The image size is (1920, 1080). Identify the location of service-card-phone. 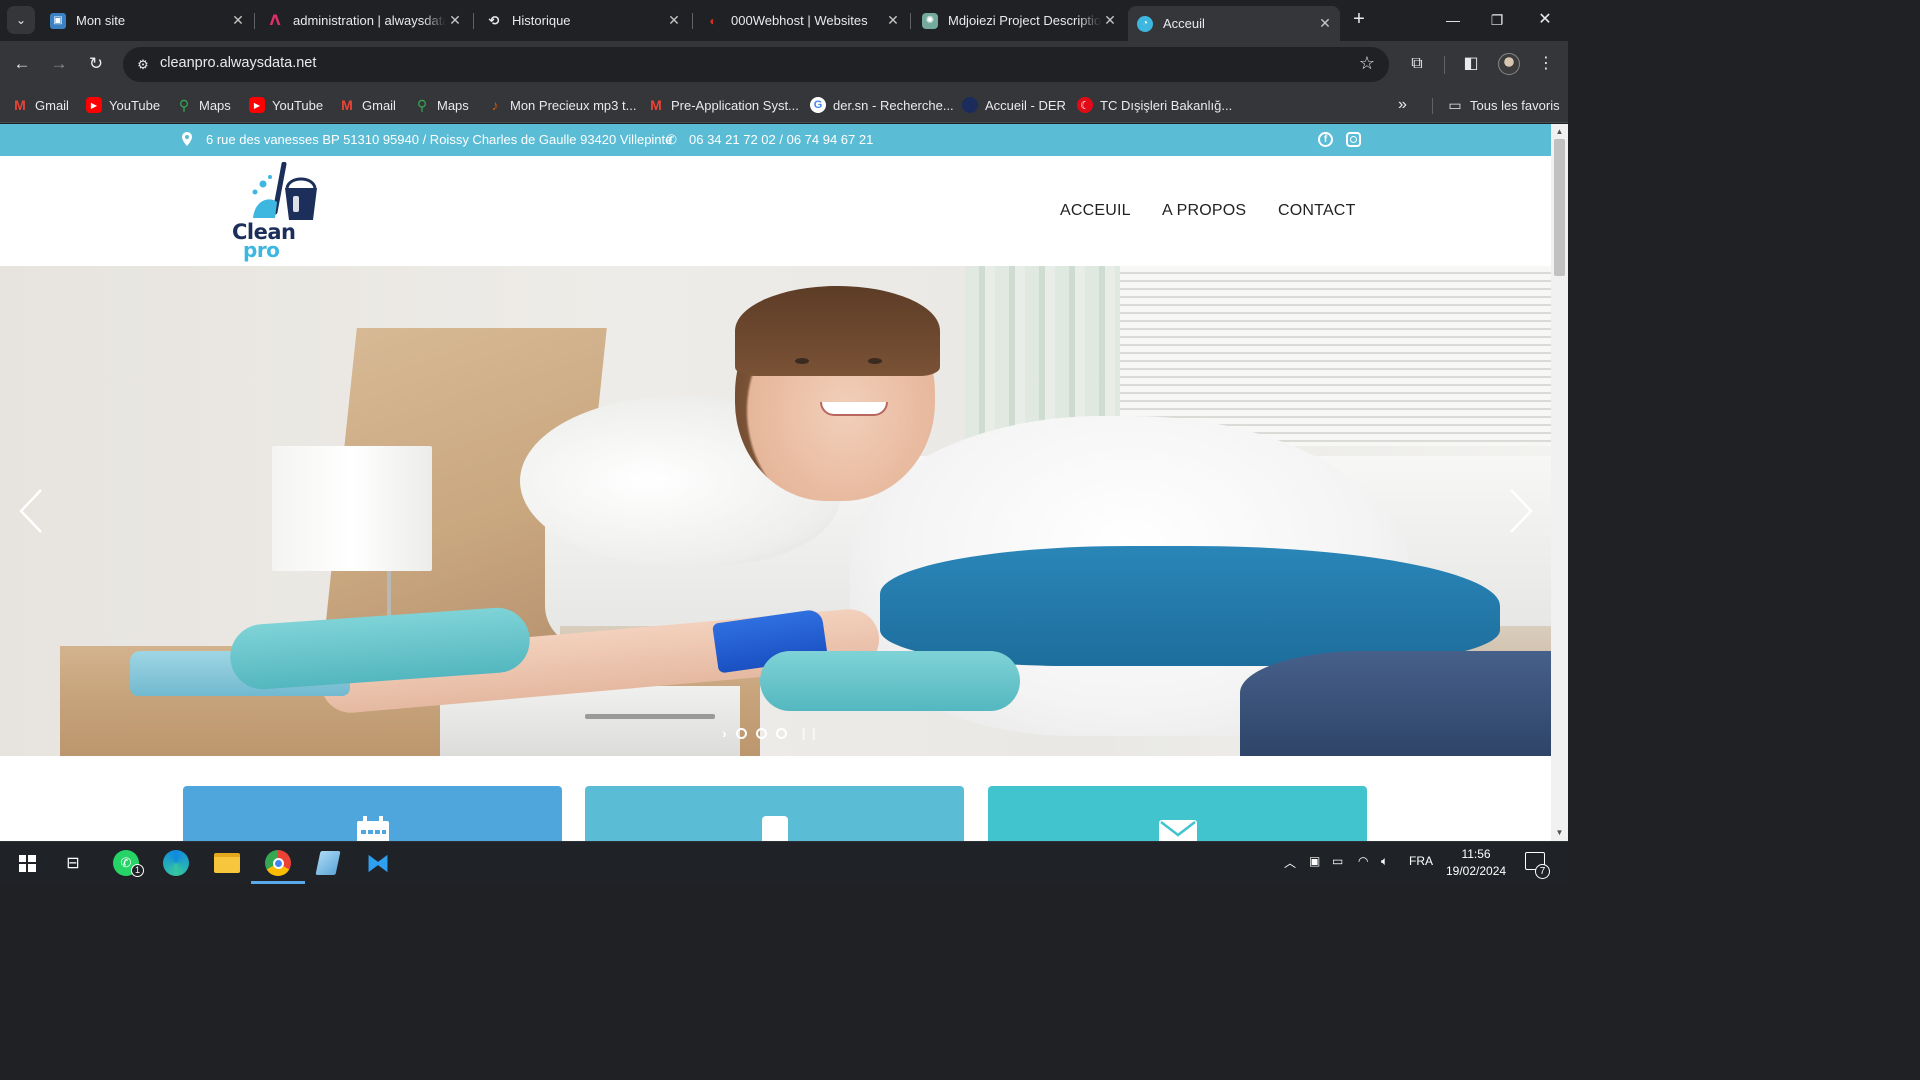
(774, 813).